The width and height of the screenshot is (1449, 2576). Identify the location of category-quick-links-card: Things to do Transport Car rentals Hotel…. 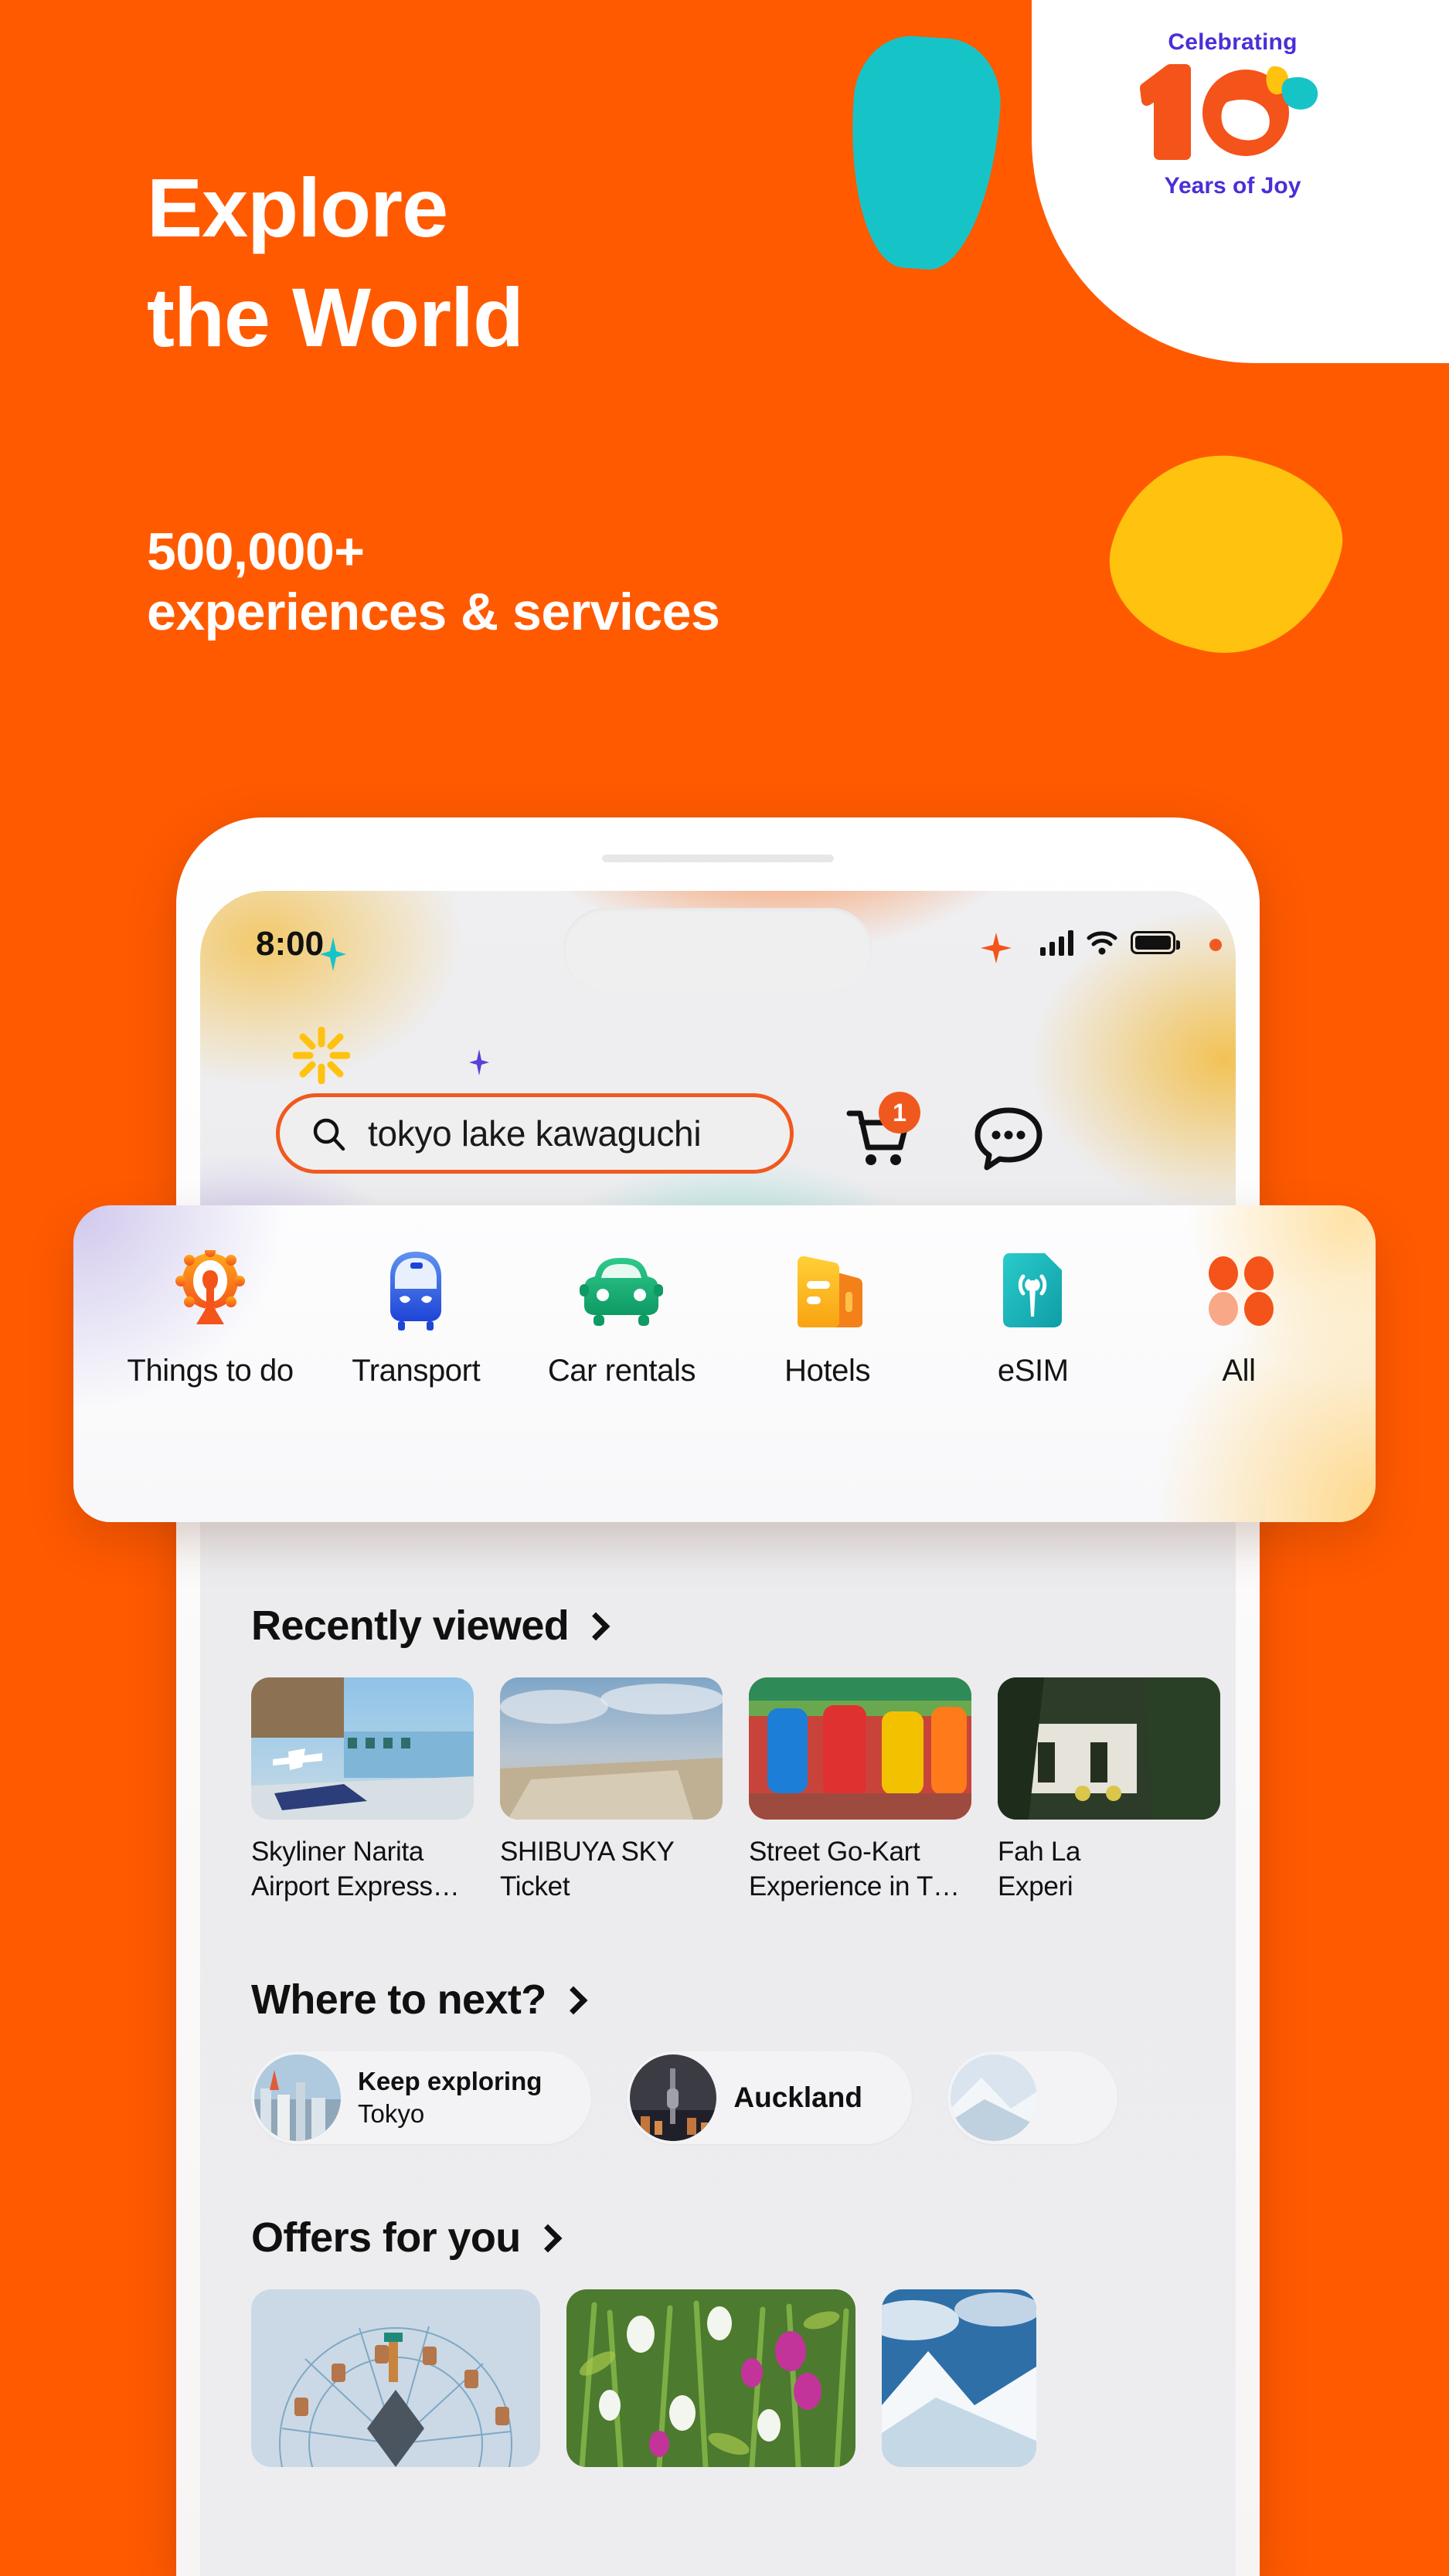
(724, 1363).